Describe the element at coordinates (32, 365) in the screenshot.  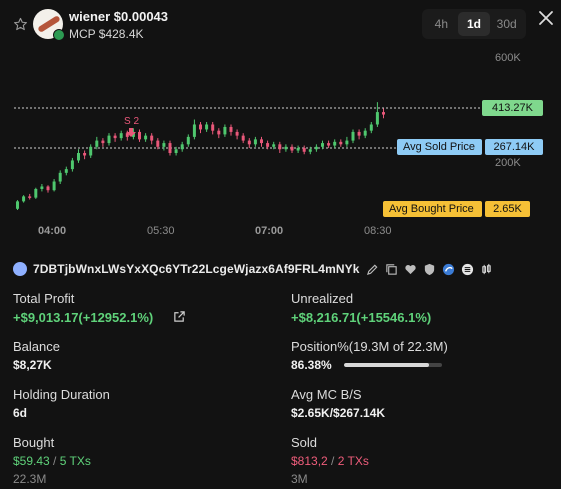
I see `balance-value: $8,27K` at that location.